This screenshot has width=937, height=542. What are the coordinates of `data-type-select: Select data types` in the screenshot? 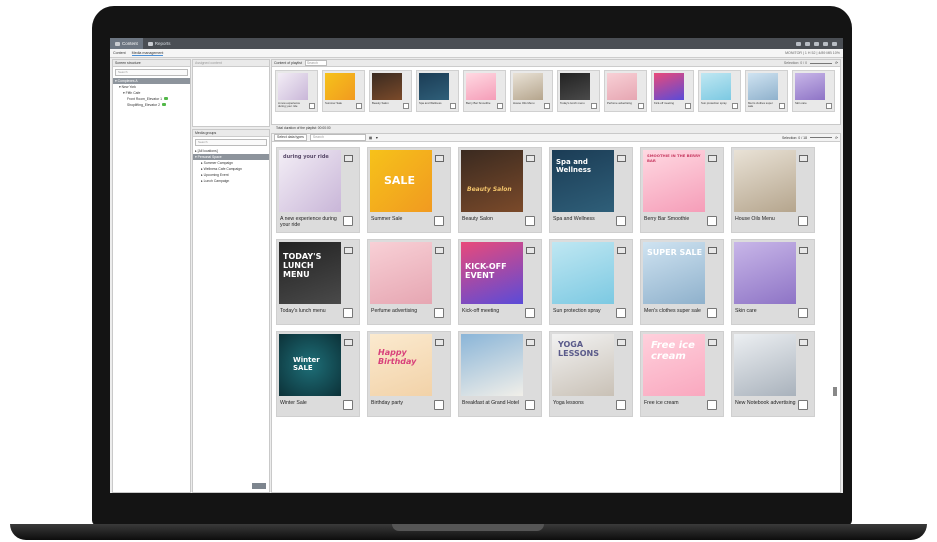 It's located at (290, 137).